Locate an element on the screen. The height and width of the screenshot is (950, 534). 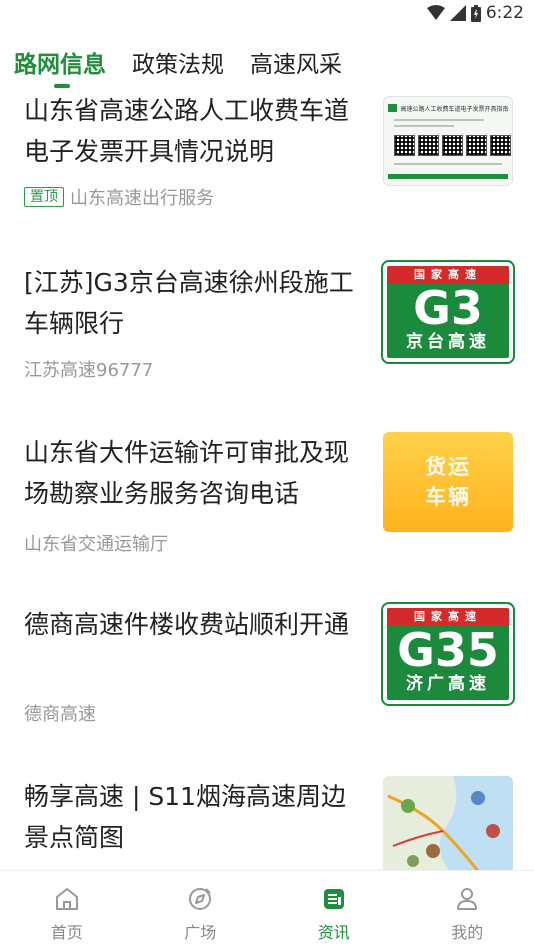
user-icon is located at coordinates (467, 899).